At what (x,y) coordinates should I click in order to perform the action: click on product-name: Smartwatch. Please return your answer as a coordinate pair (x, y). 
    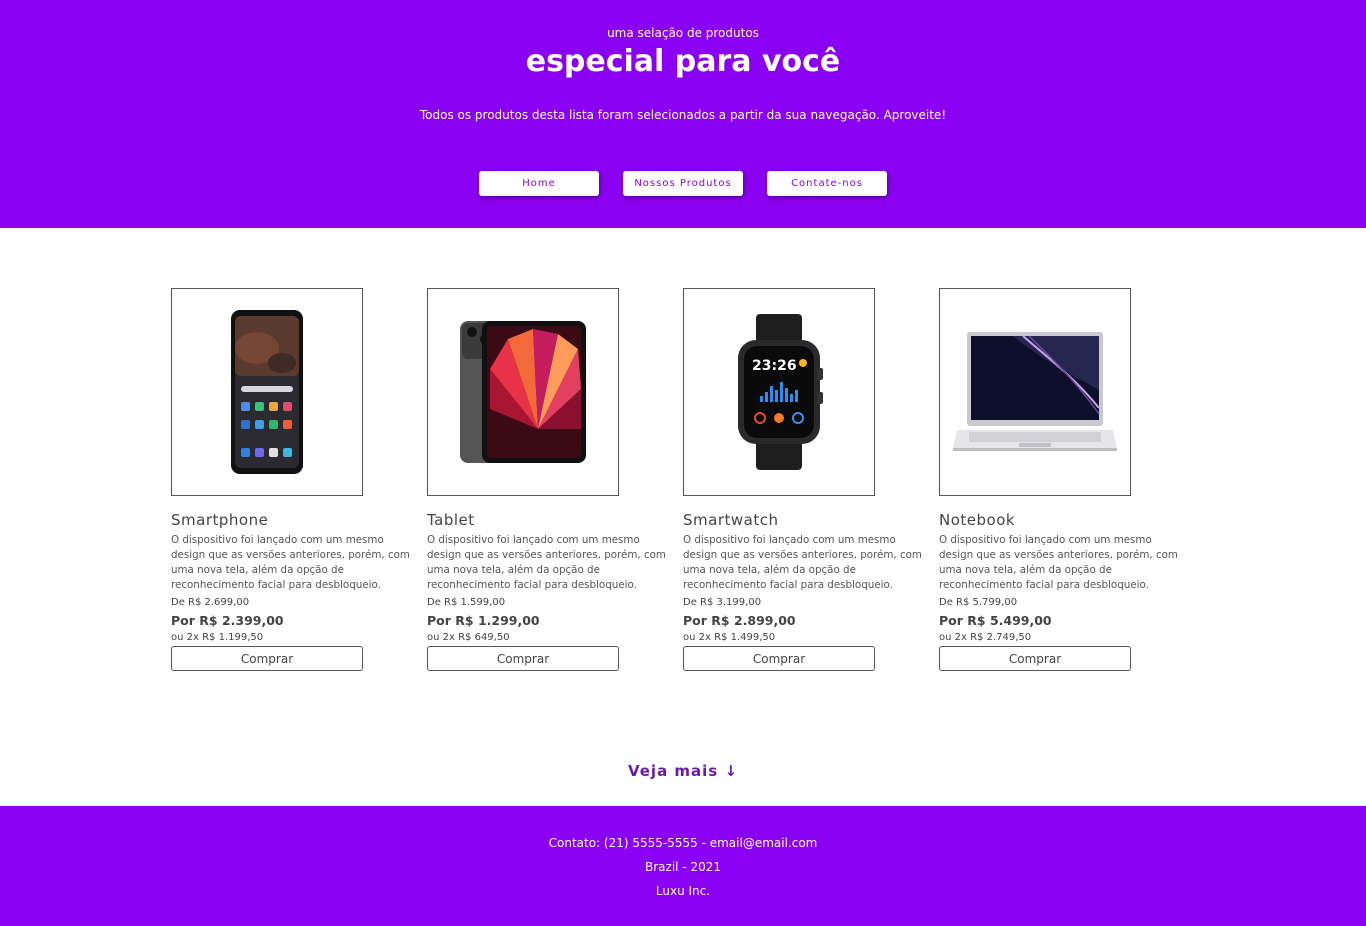
    Looking at the image, I should click on (731, 520).